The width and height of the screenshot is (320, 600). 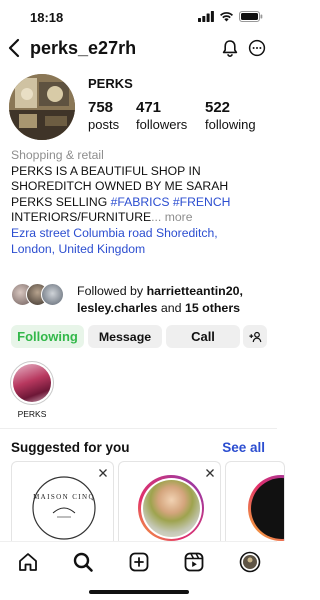 I want to click on followed-by-name-2: lesley.charles, so click(x=117, y=308).